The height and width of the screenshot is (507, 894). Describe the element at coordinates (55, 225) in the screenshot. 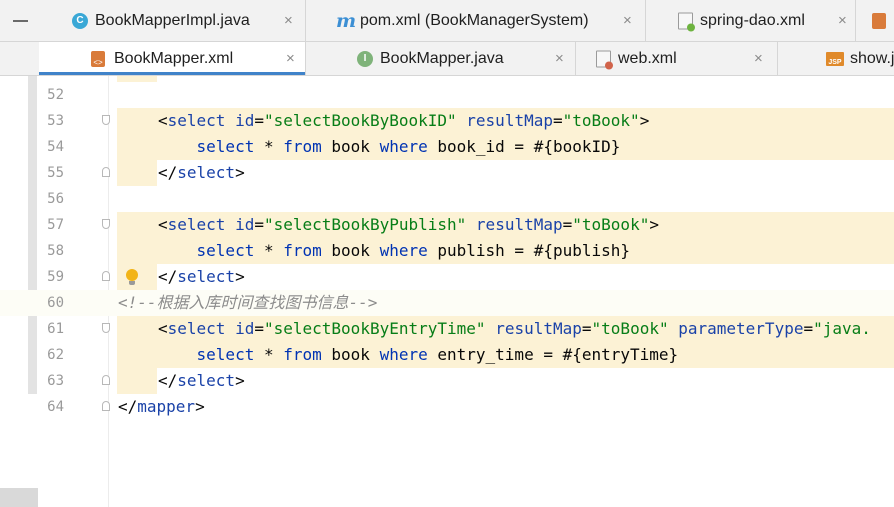

I see `line-number: 57` at that location.